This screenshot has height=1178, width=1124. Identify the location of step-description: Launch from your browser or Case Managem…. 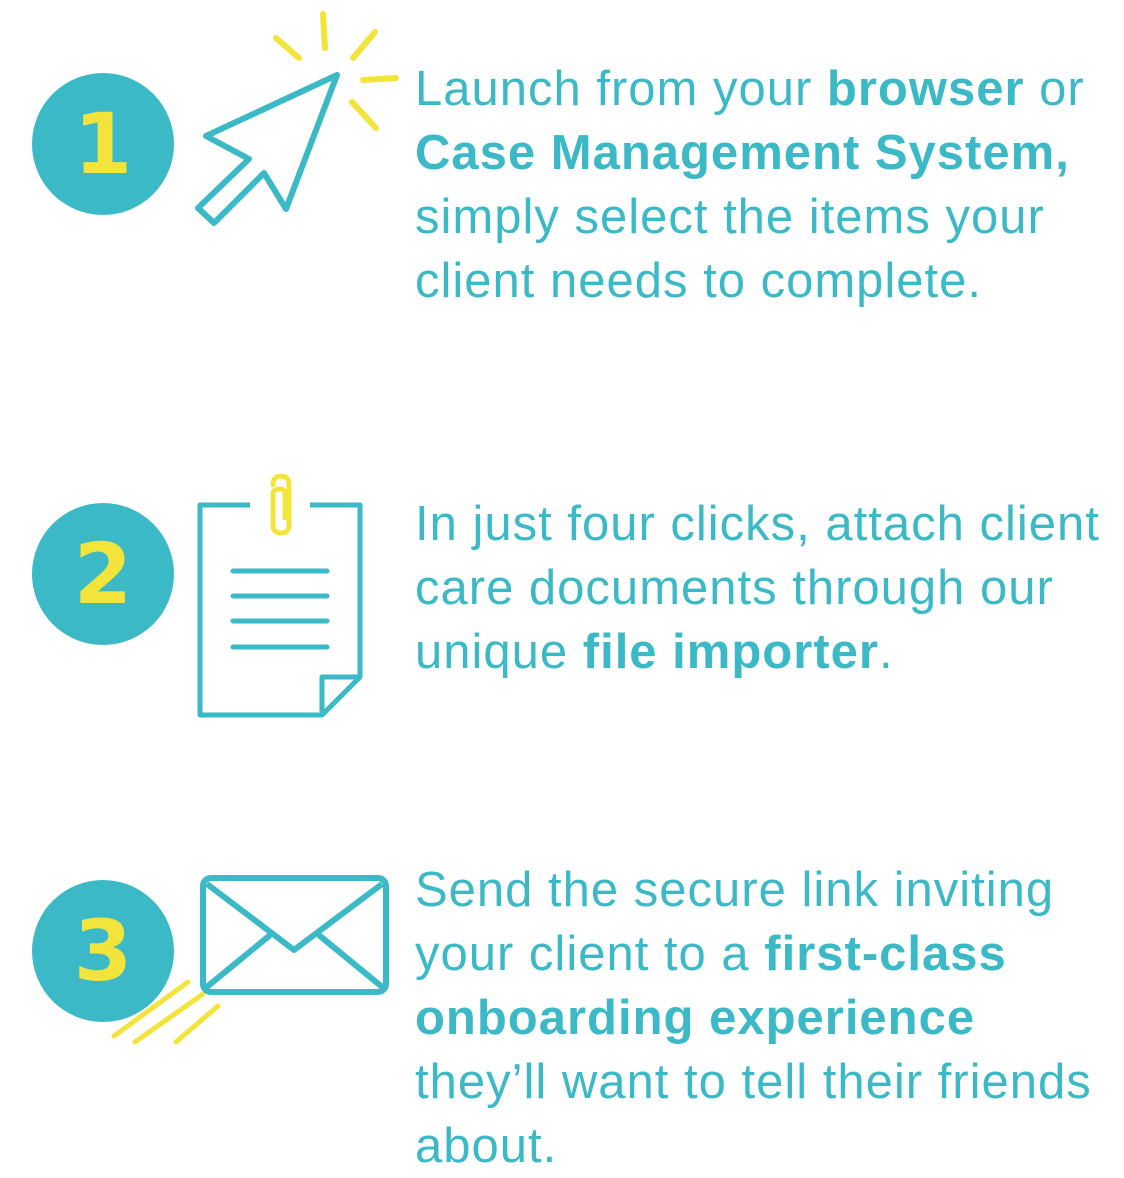
(750, 185).